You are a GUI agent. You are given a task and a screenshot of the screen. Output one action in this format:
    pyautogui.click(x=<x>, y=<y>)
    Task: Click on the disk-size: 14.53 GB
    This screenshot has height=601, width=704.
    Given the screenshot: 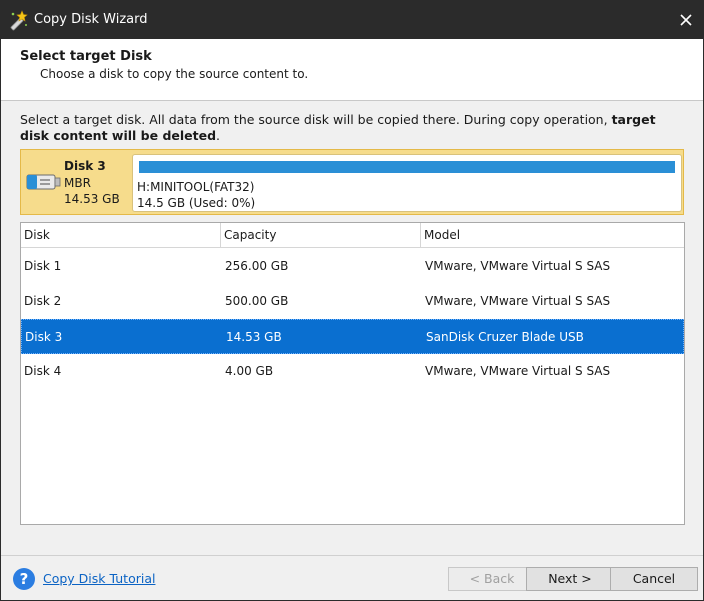 What is the action you would take?
    pyautogui.click(x=92, y=199)
    